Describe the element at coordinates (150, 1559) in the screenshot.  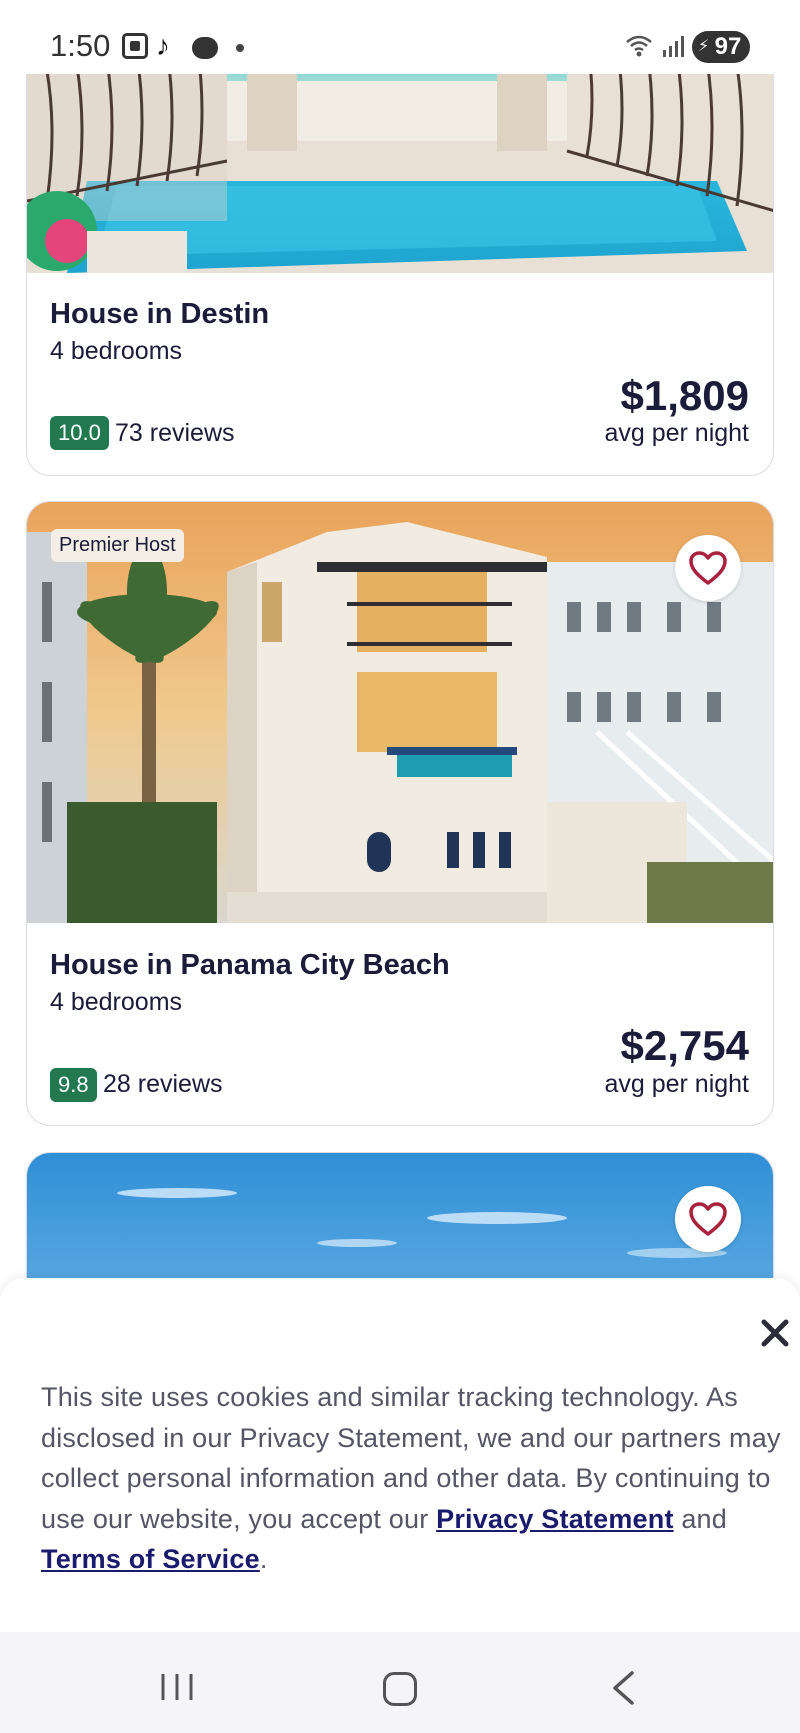
I see `terms-of-service-link: Terms of Service` at that location.